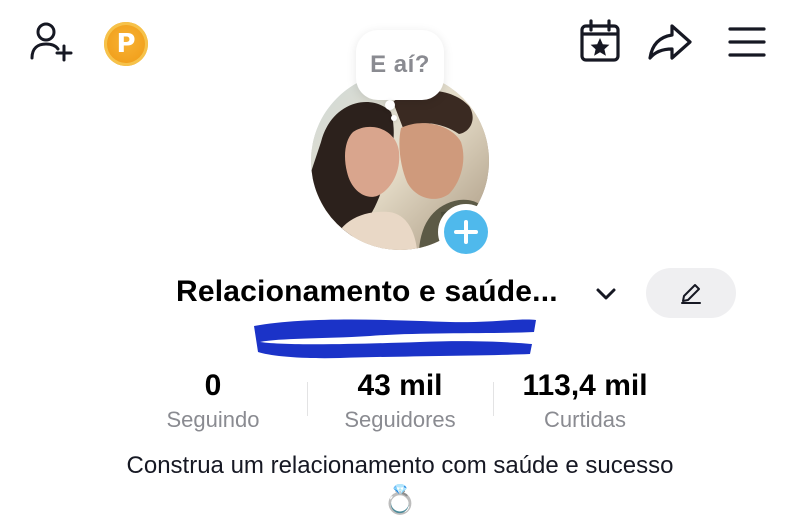  Describe the element at coordinates (400, 385) in the screenshot. I see `stat-followers-value: 43 mil` at that location.